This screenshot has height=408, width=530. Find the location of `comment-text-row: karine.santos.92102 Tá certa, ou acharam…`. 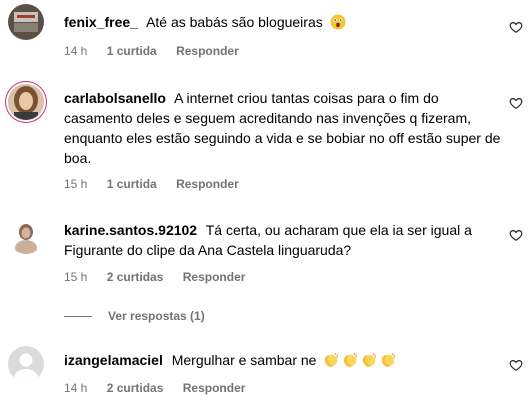

comment-text-row: karine.santos.92102 Tá certa, ou acharam… is located at coordinates (284, 240).